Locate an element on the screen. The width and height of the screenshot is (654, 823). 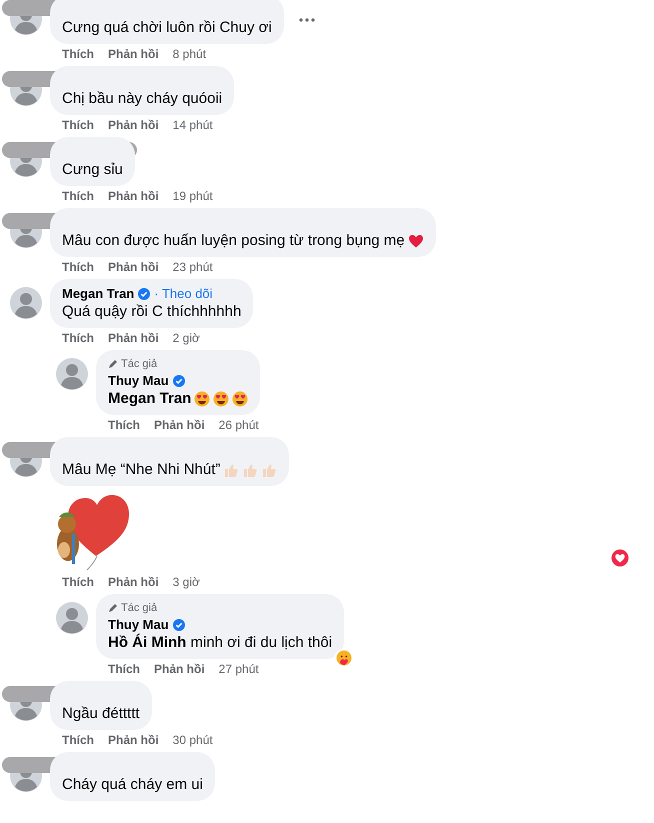
comment-text: Megan Tran is located at coordinates (150, 399).